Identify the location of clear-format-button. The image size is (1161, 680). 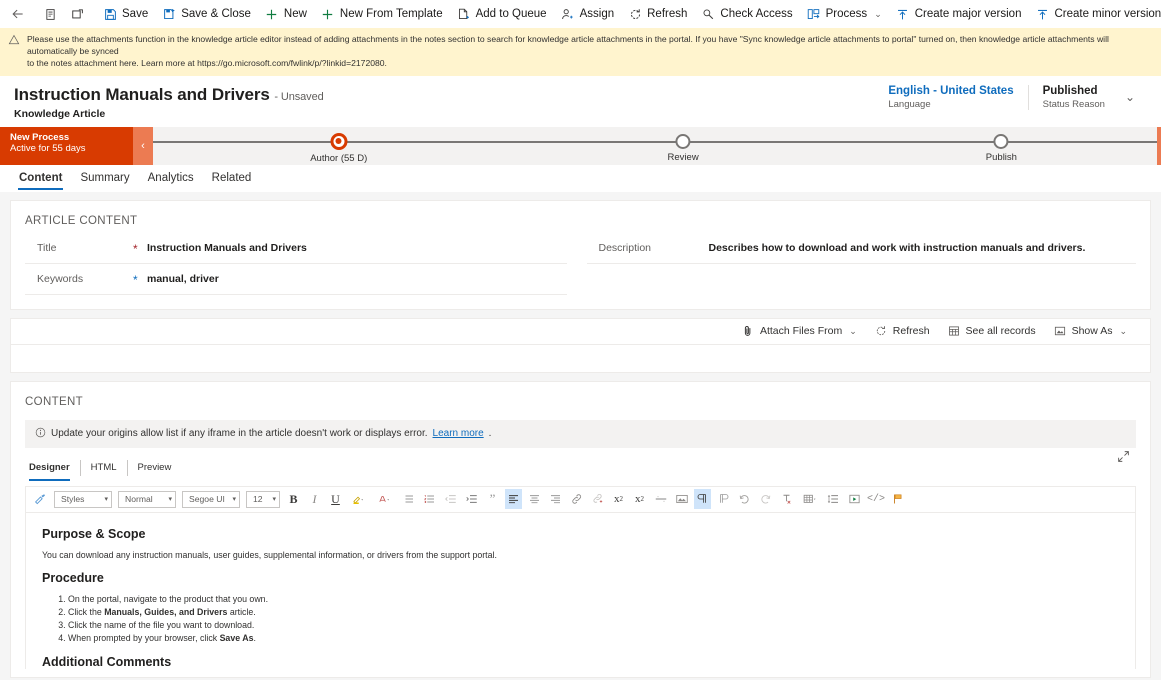
(786, 499).